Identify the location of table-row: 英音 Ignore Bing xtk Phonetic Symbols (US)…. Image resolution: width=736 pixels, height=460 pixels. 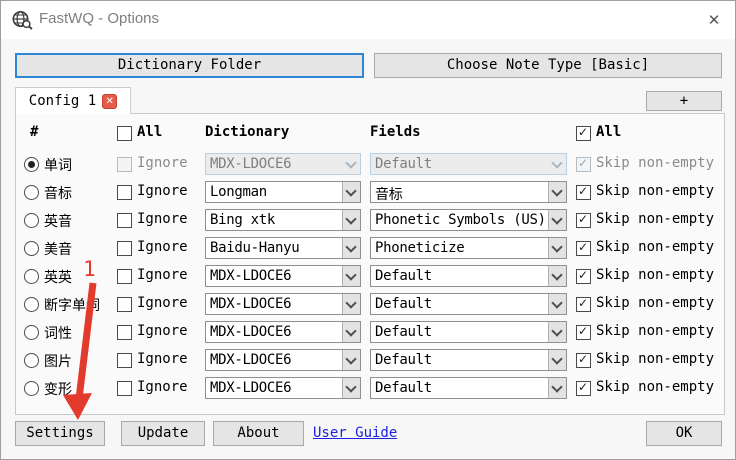
(371, 220).